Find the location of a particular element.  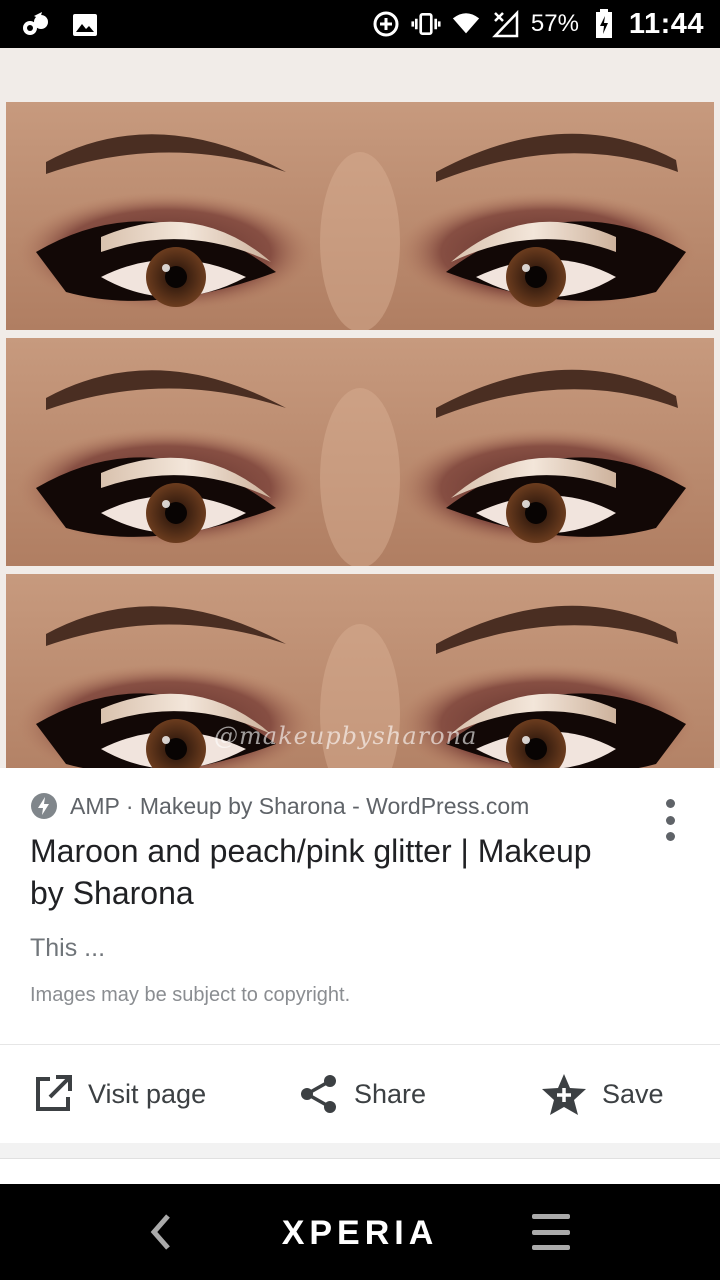

menu-button is located at coordinates (552, 1232).